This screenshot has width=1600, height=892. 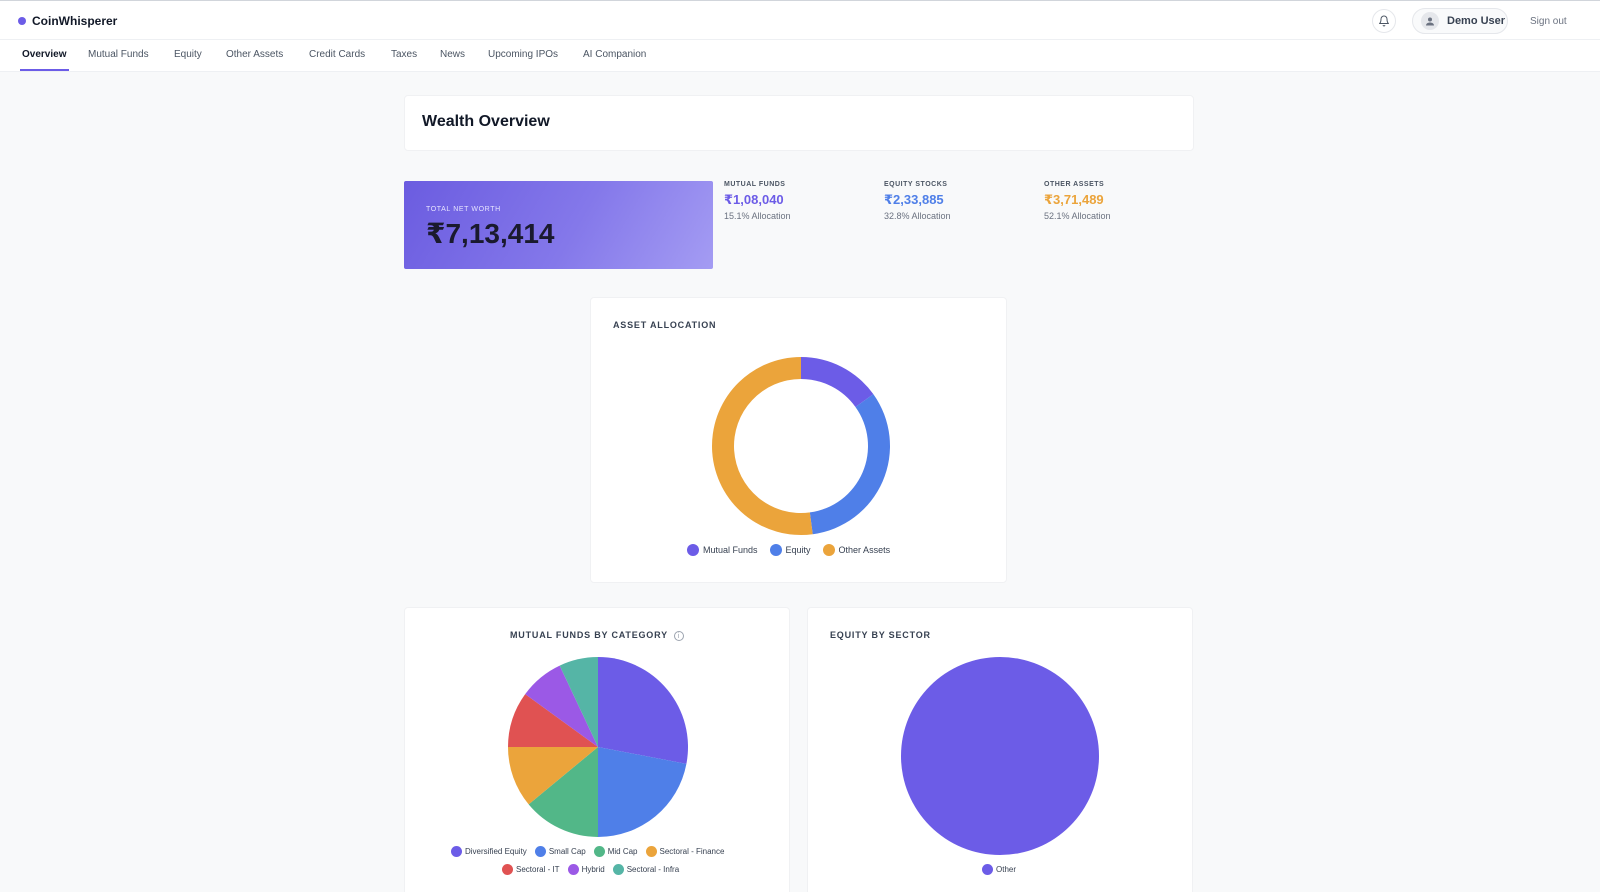 I want to click on donut-slice-equity, so click(x=849, y=464).